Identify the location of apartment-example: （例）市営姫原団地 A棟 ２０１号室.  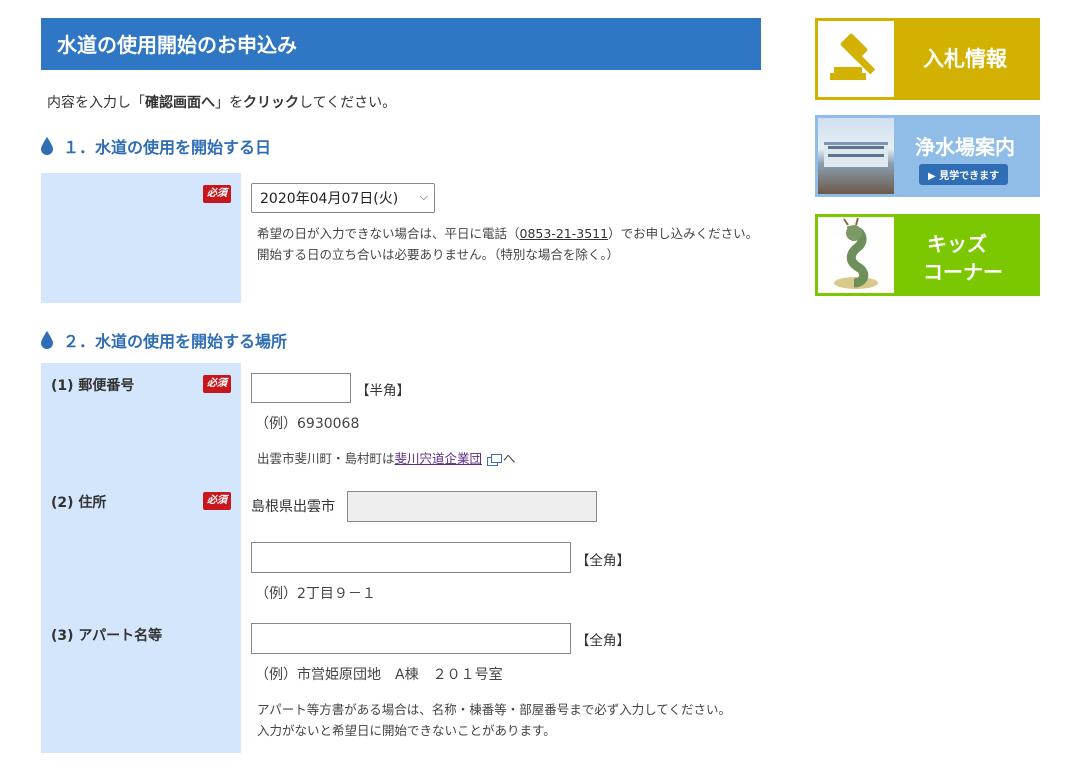
(379, 675).